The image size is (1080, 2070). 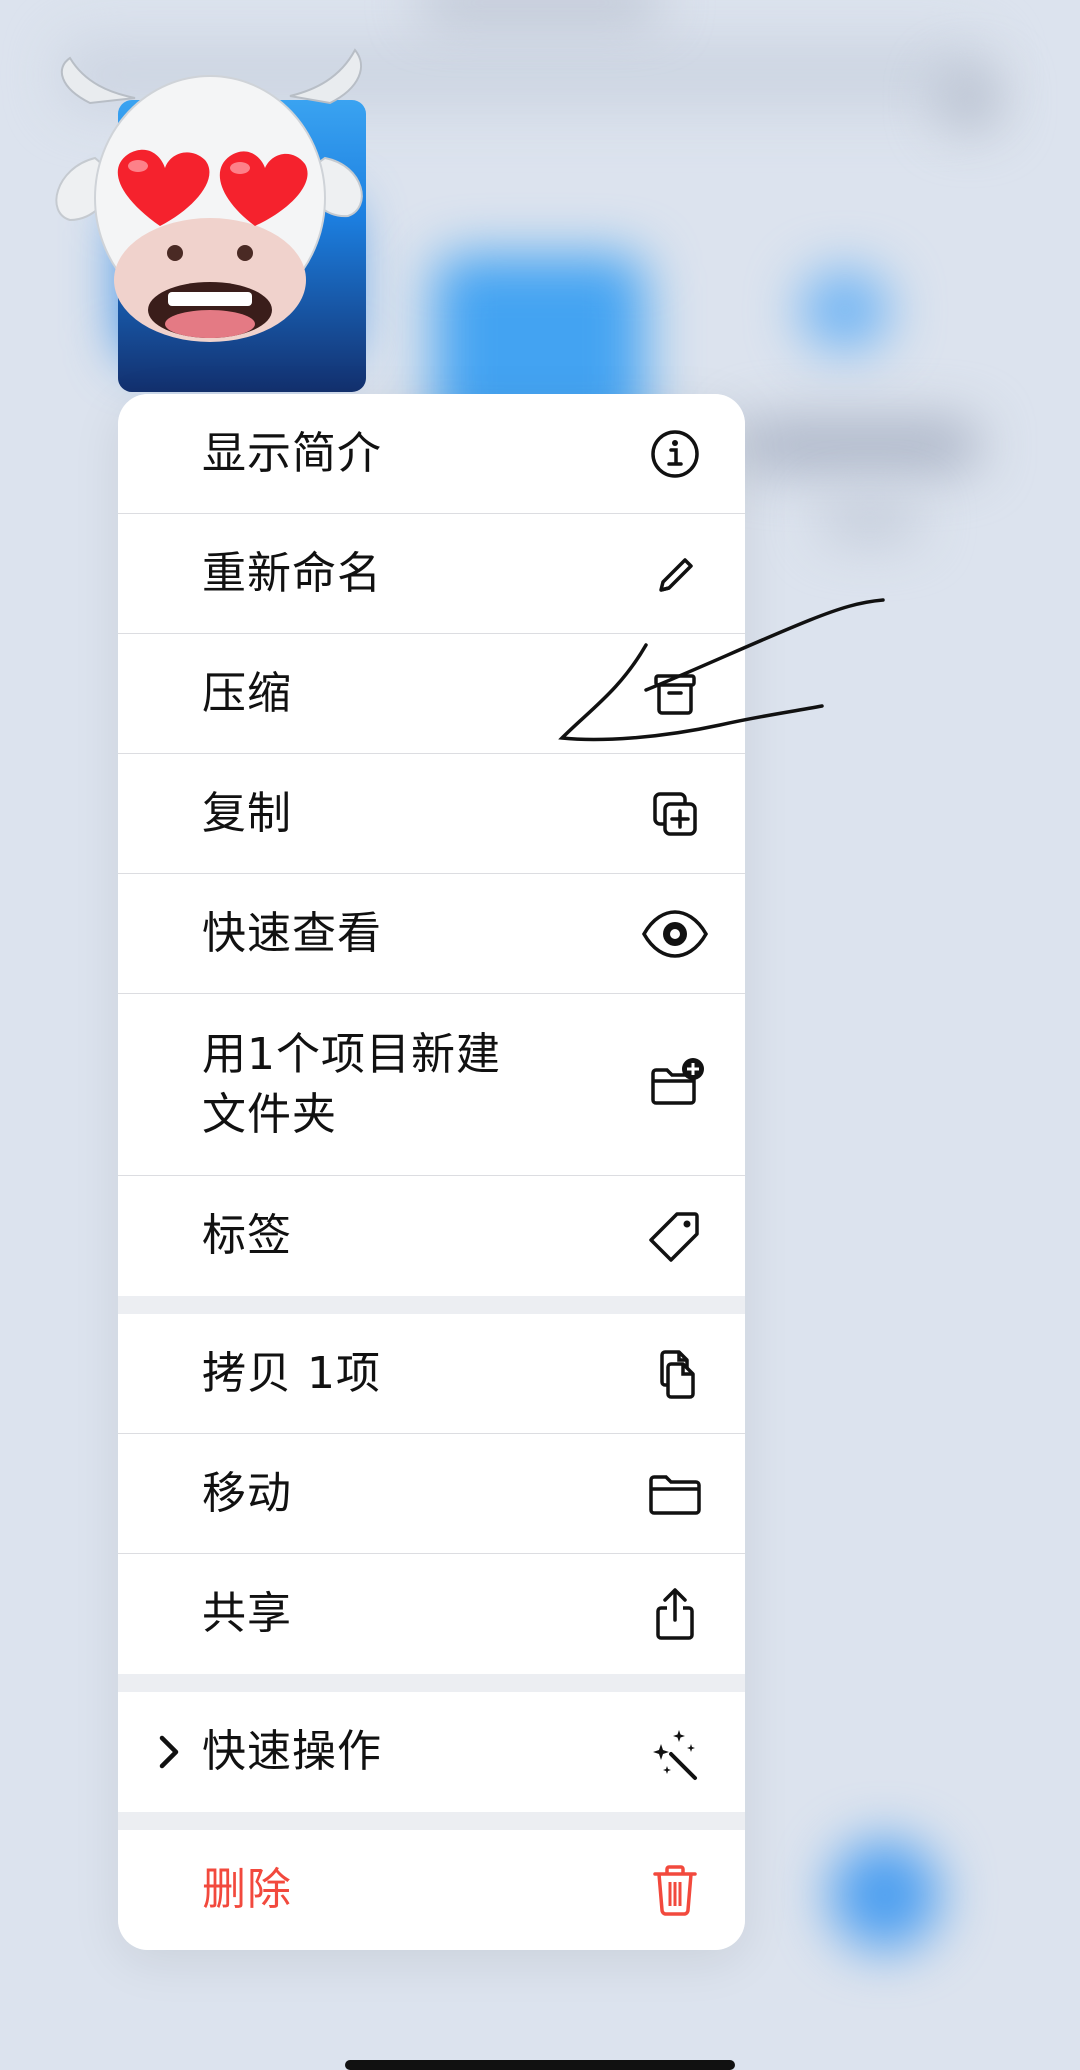 I want to click on menu-item-label: 快速操作, so click(x=292, y=1751).